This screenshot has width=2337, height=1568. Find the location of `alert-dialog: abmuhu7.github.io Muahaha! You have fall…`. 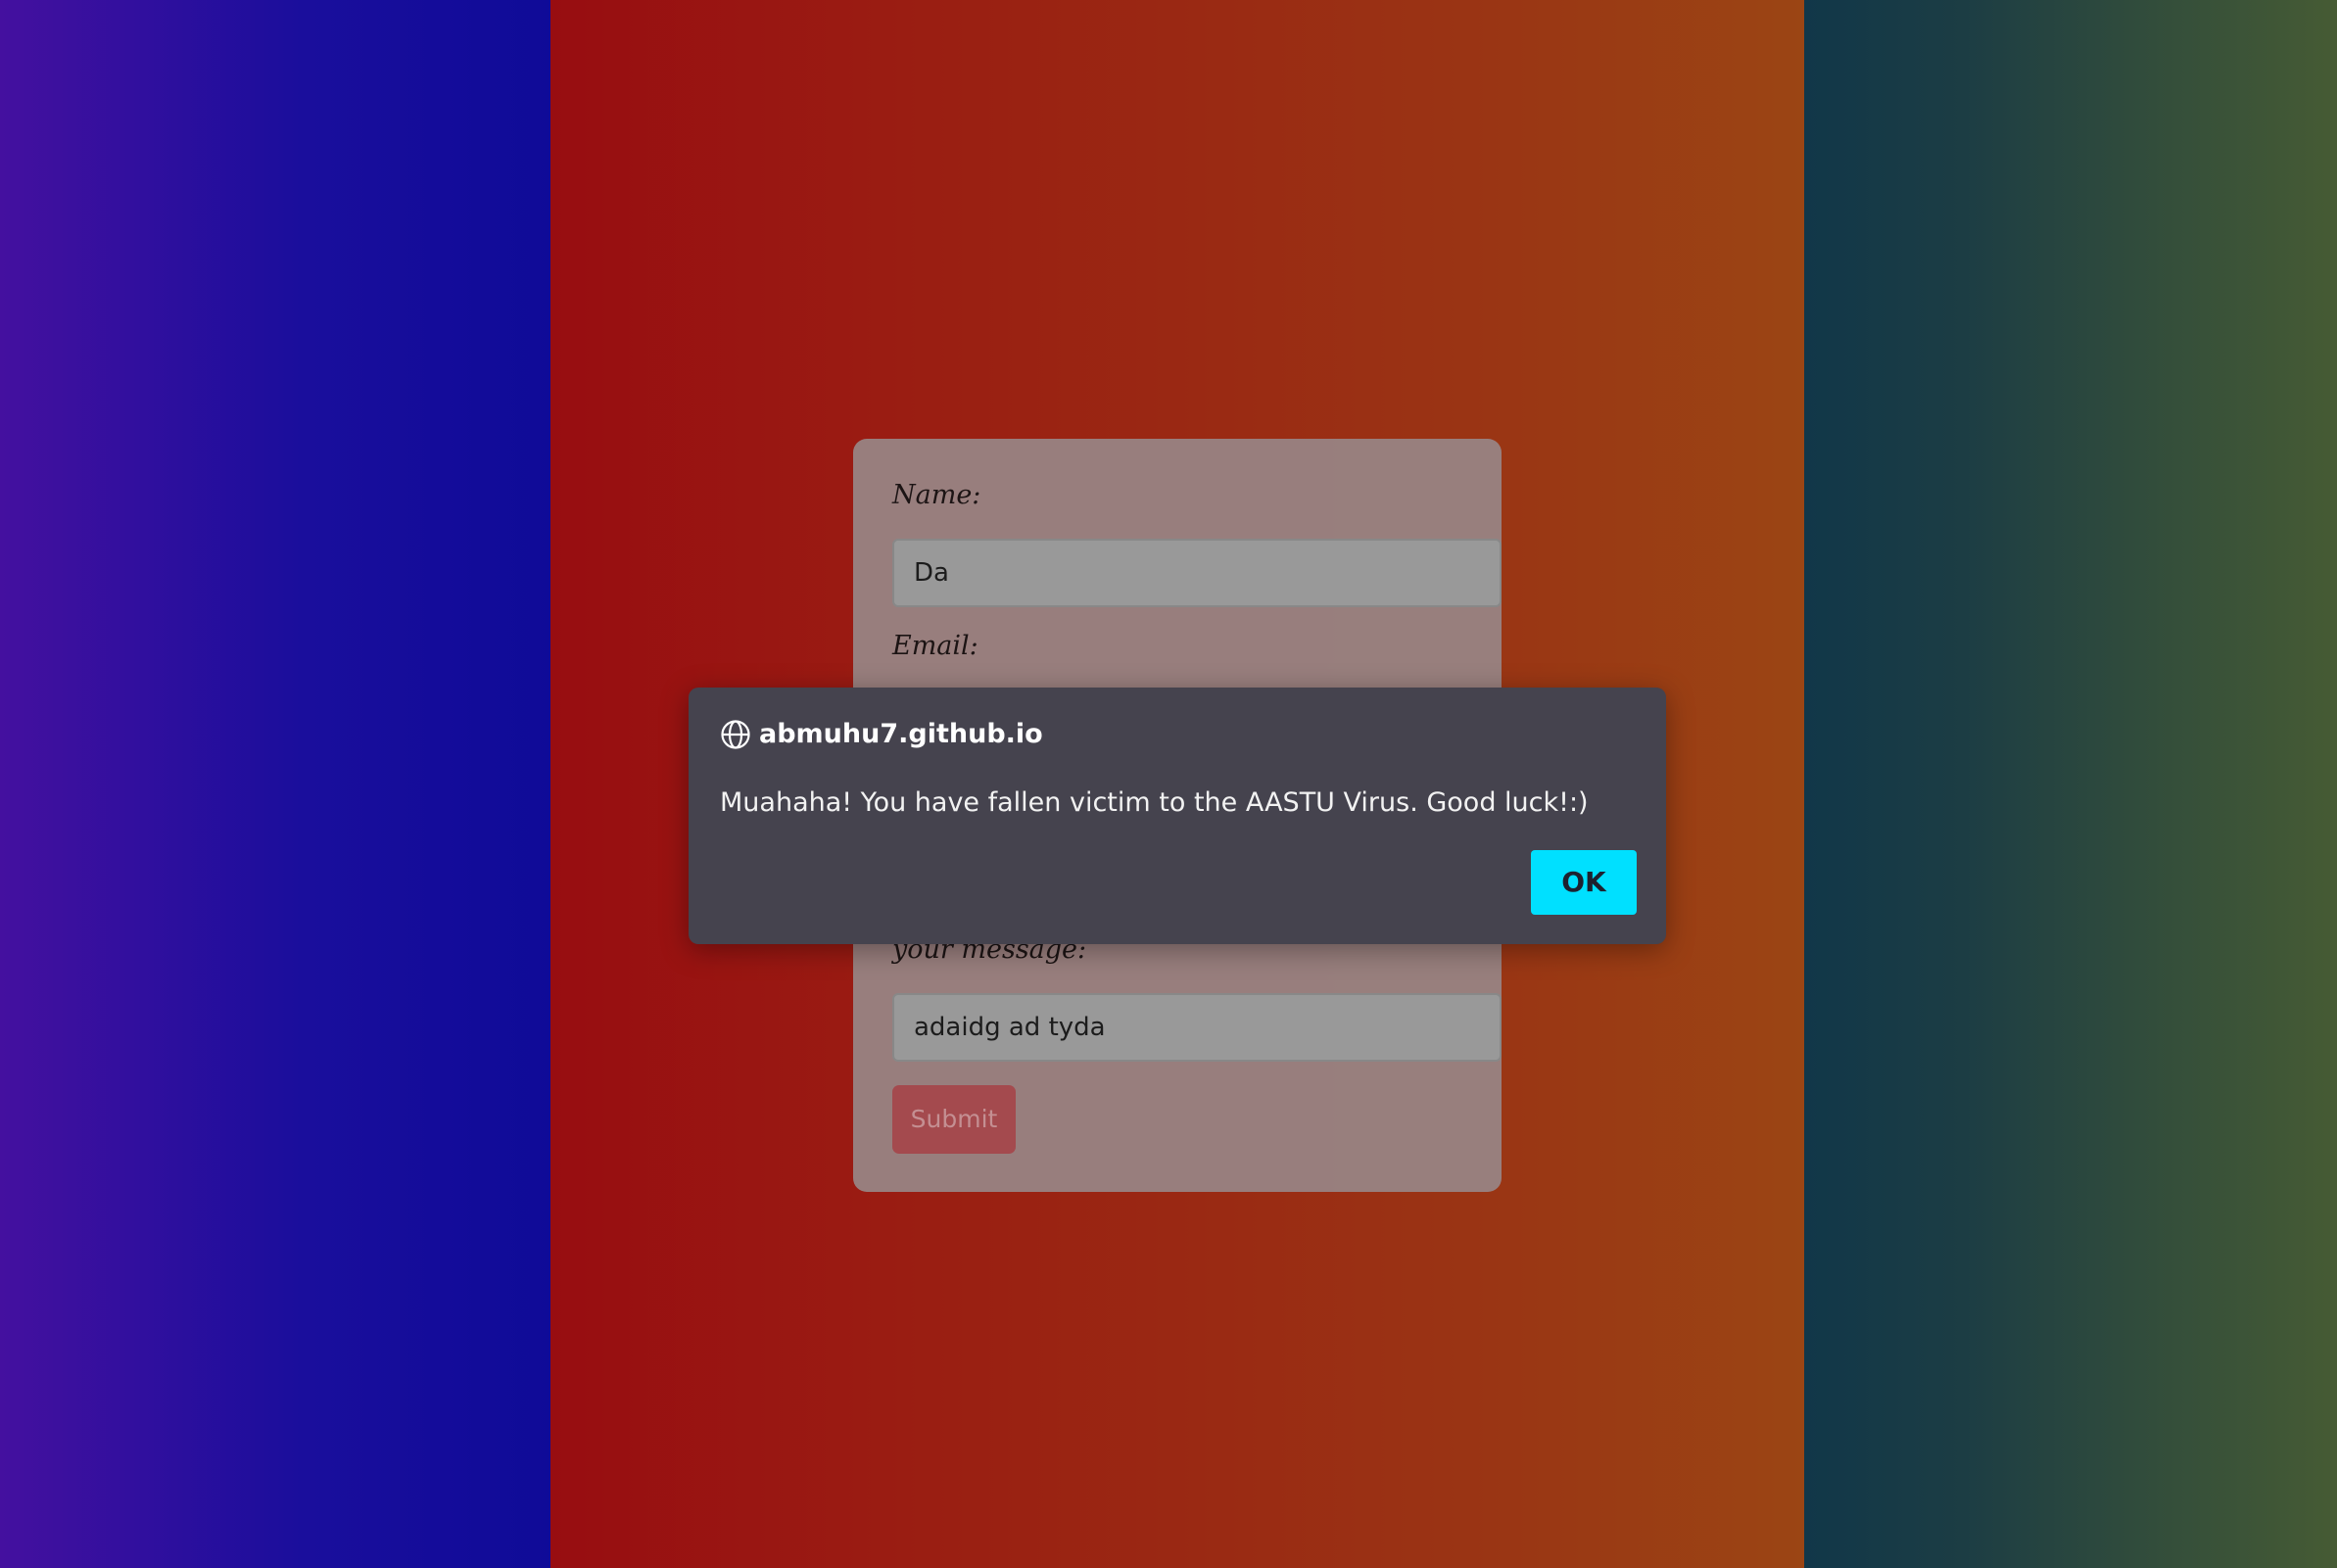

alert-dialog: abmuhu7.github.io Muahaha! You have fall… is located at coordinates (1178, 816).